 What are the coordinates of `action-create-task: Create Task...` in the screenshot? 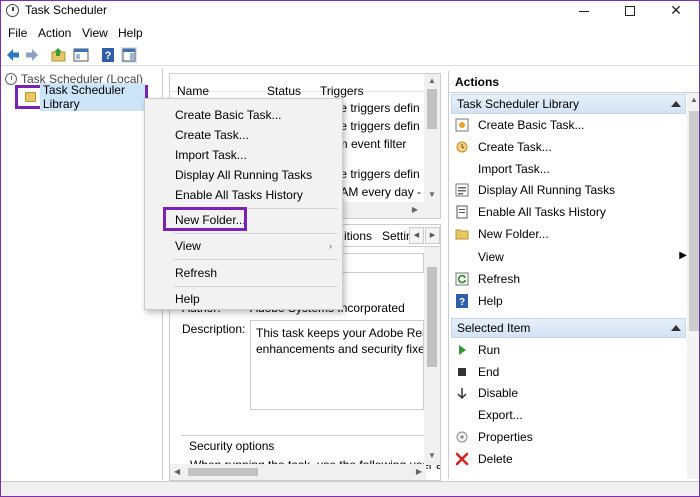 It's located at (503, 147).